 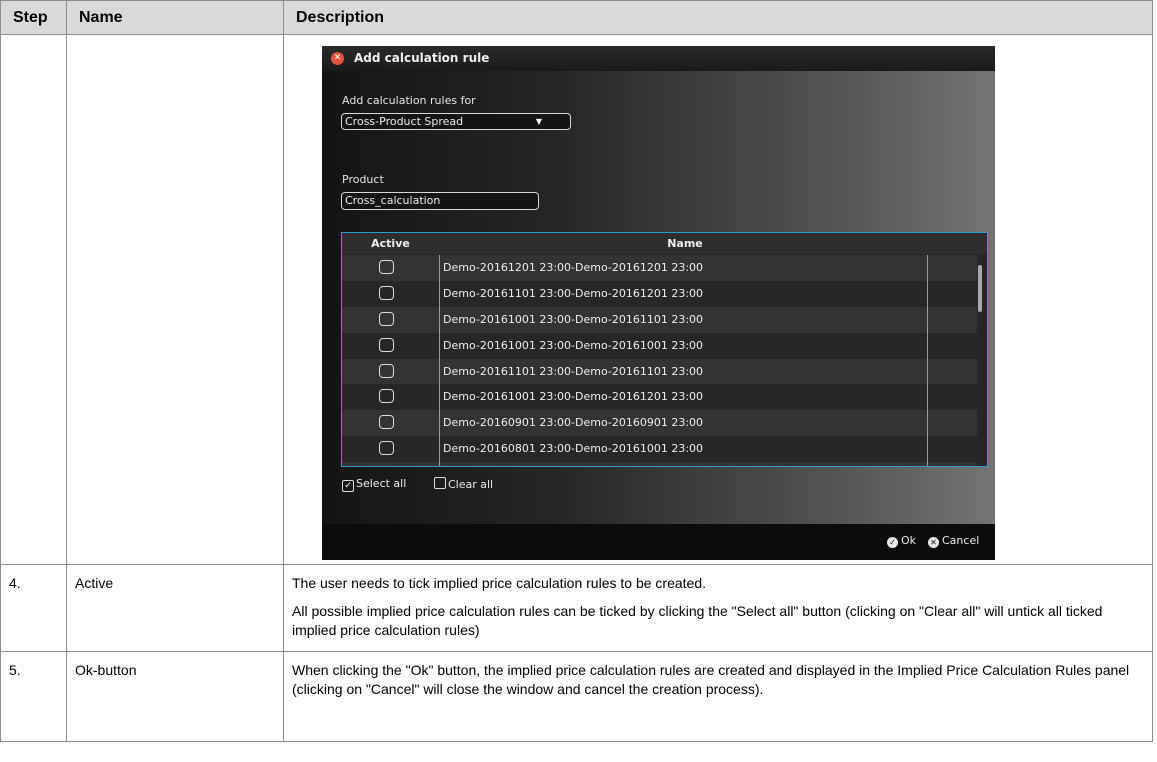 What do you see at coordinates (175, 299) in the screenshot?
I see `name-cell-empty` at bounding box center [175, 299].